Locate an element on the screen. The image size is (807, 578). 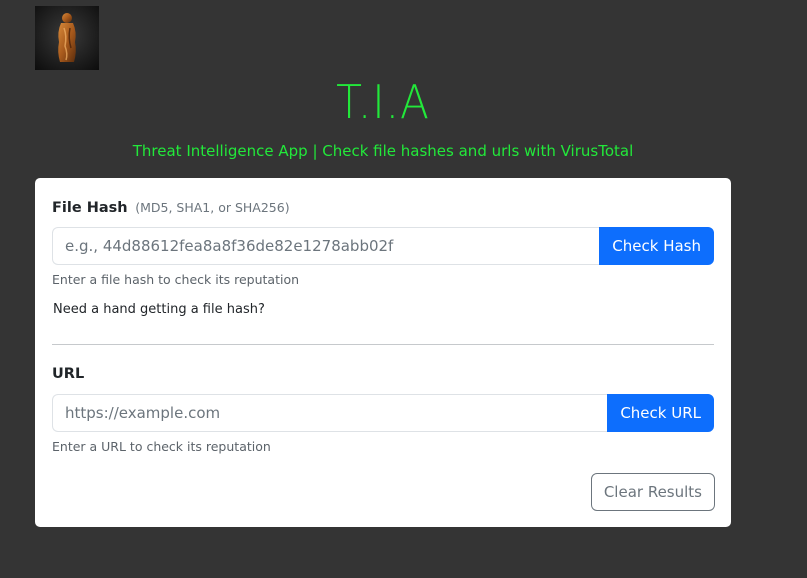
file-hash-help-link: Need a hand getting a file hash? is located at coordinates (159, 310).